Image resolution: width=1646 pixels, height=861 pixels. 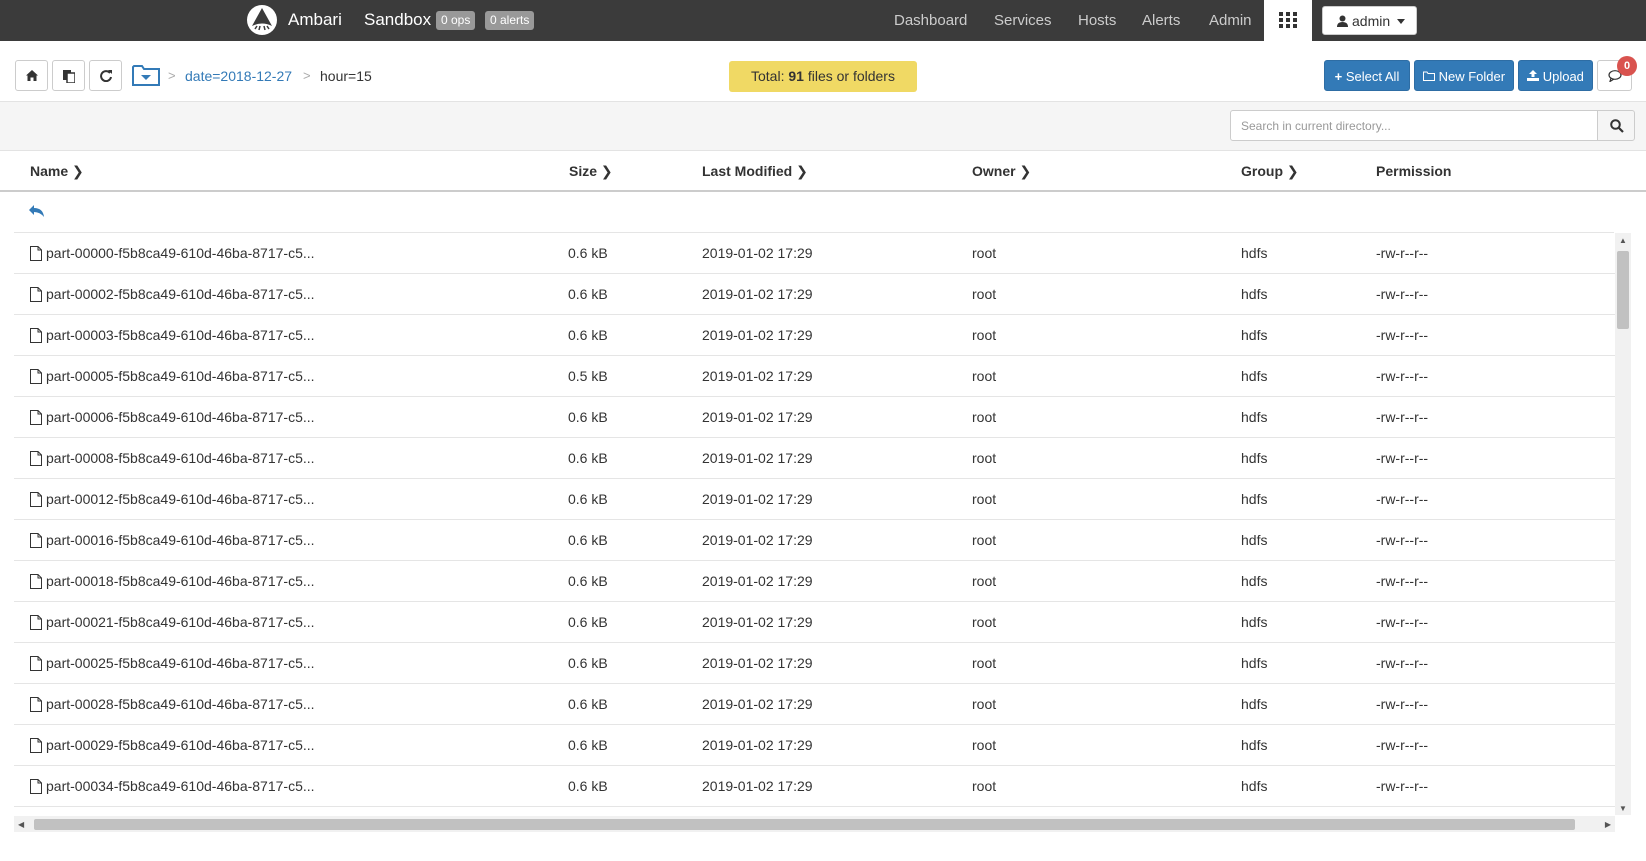 What do you see at coordinates (1623, 808) in the screenshot?
I see `scroll-down-icon: ▼` at bounding box center [1623, 808].